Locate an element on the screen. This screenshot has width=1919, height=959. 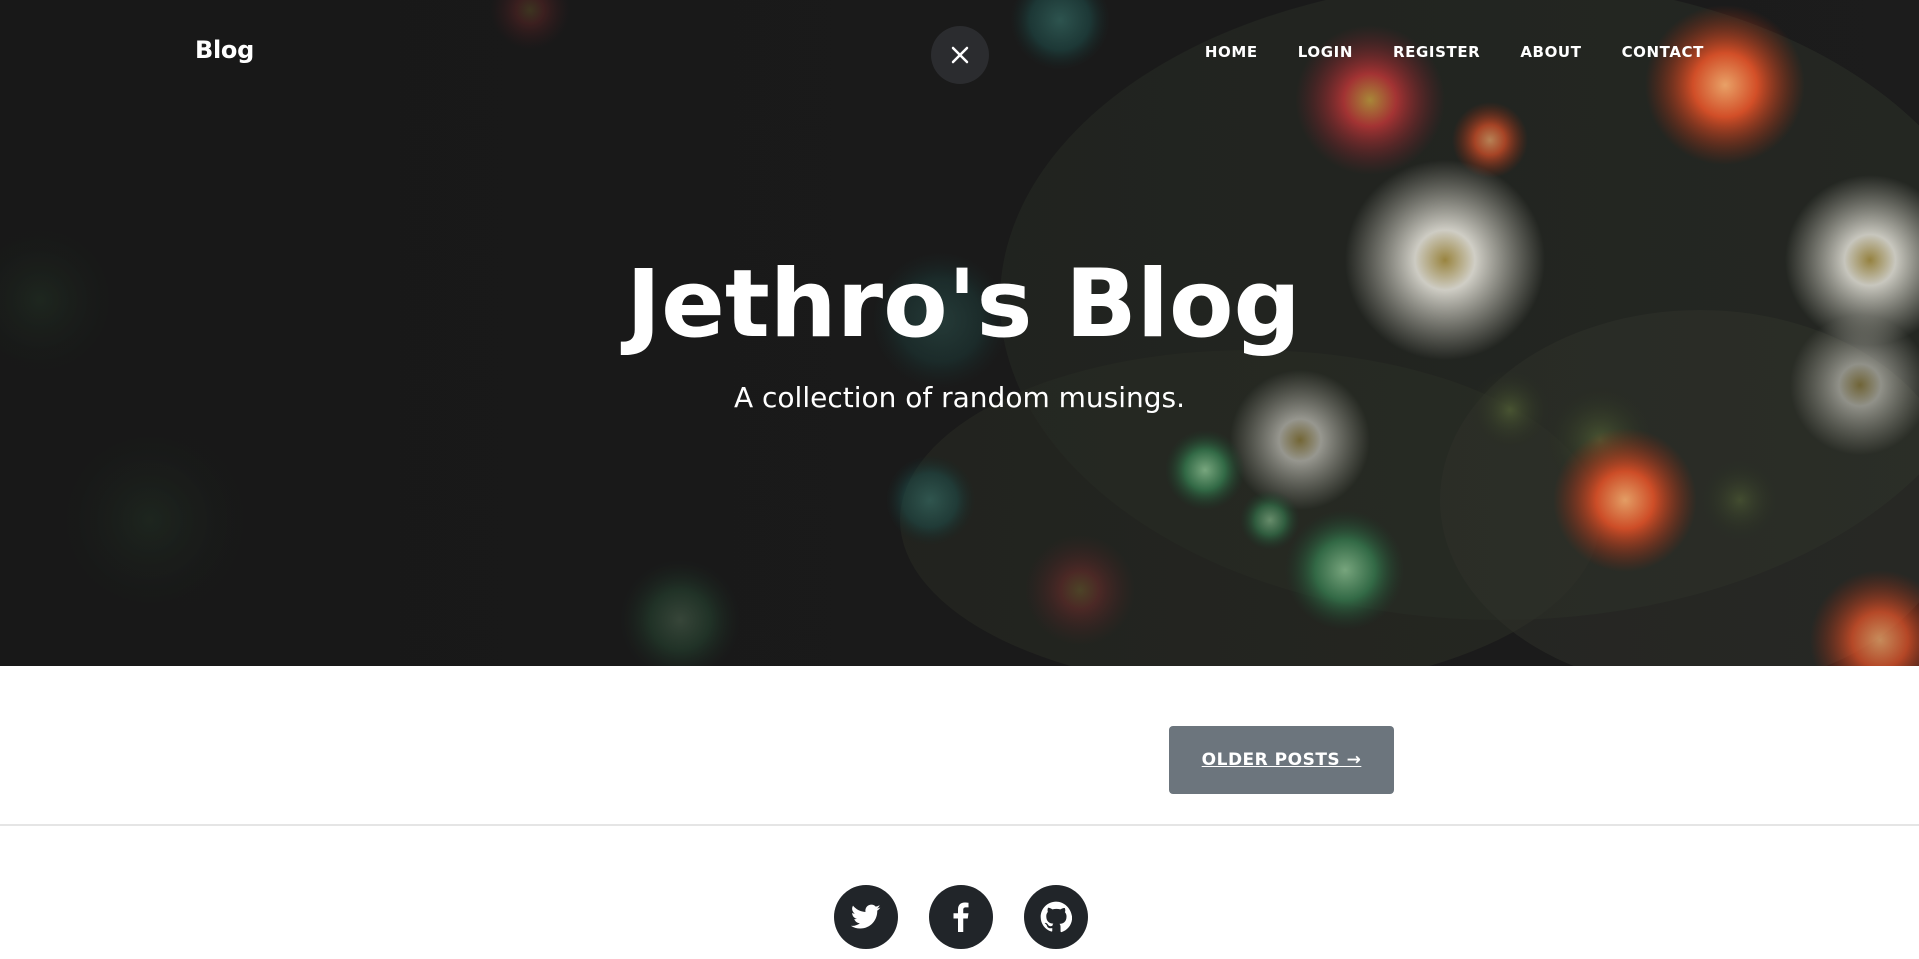
nav-link-login: LOGIN is located at coordinates (1325, 52).